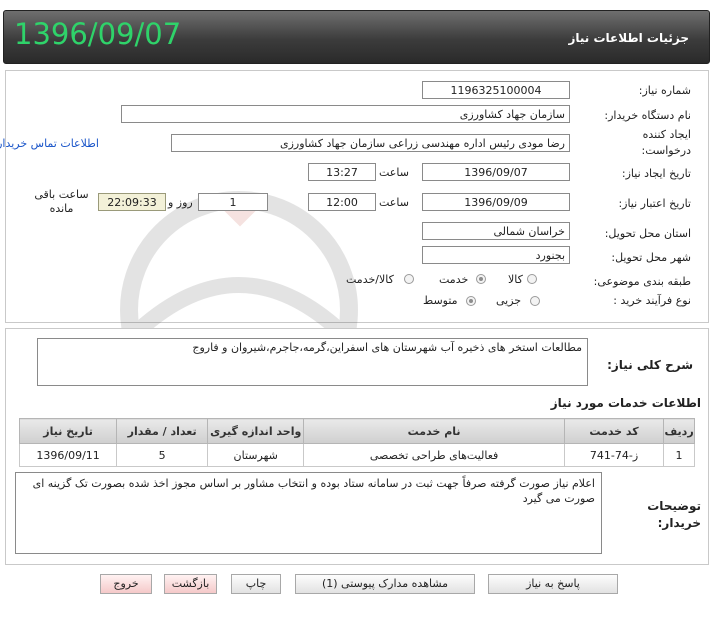  Describe the element at coordinates (441, 300) in the screenshot. I see `purchase-option-medium: متوسط` at that location.